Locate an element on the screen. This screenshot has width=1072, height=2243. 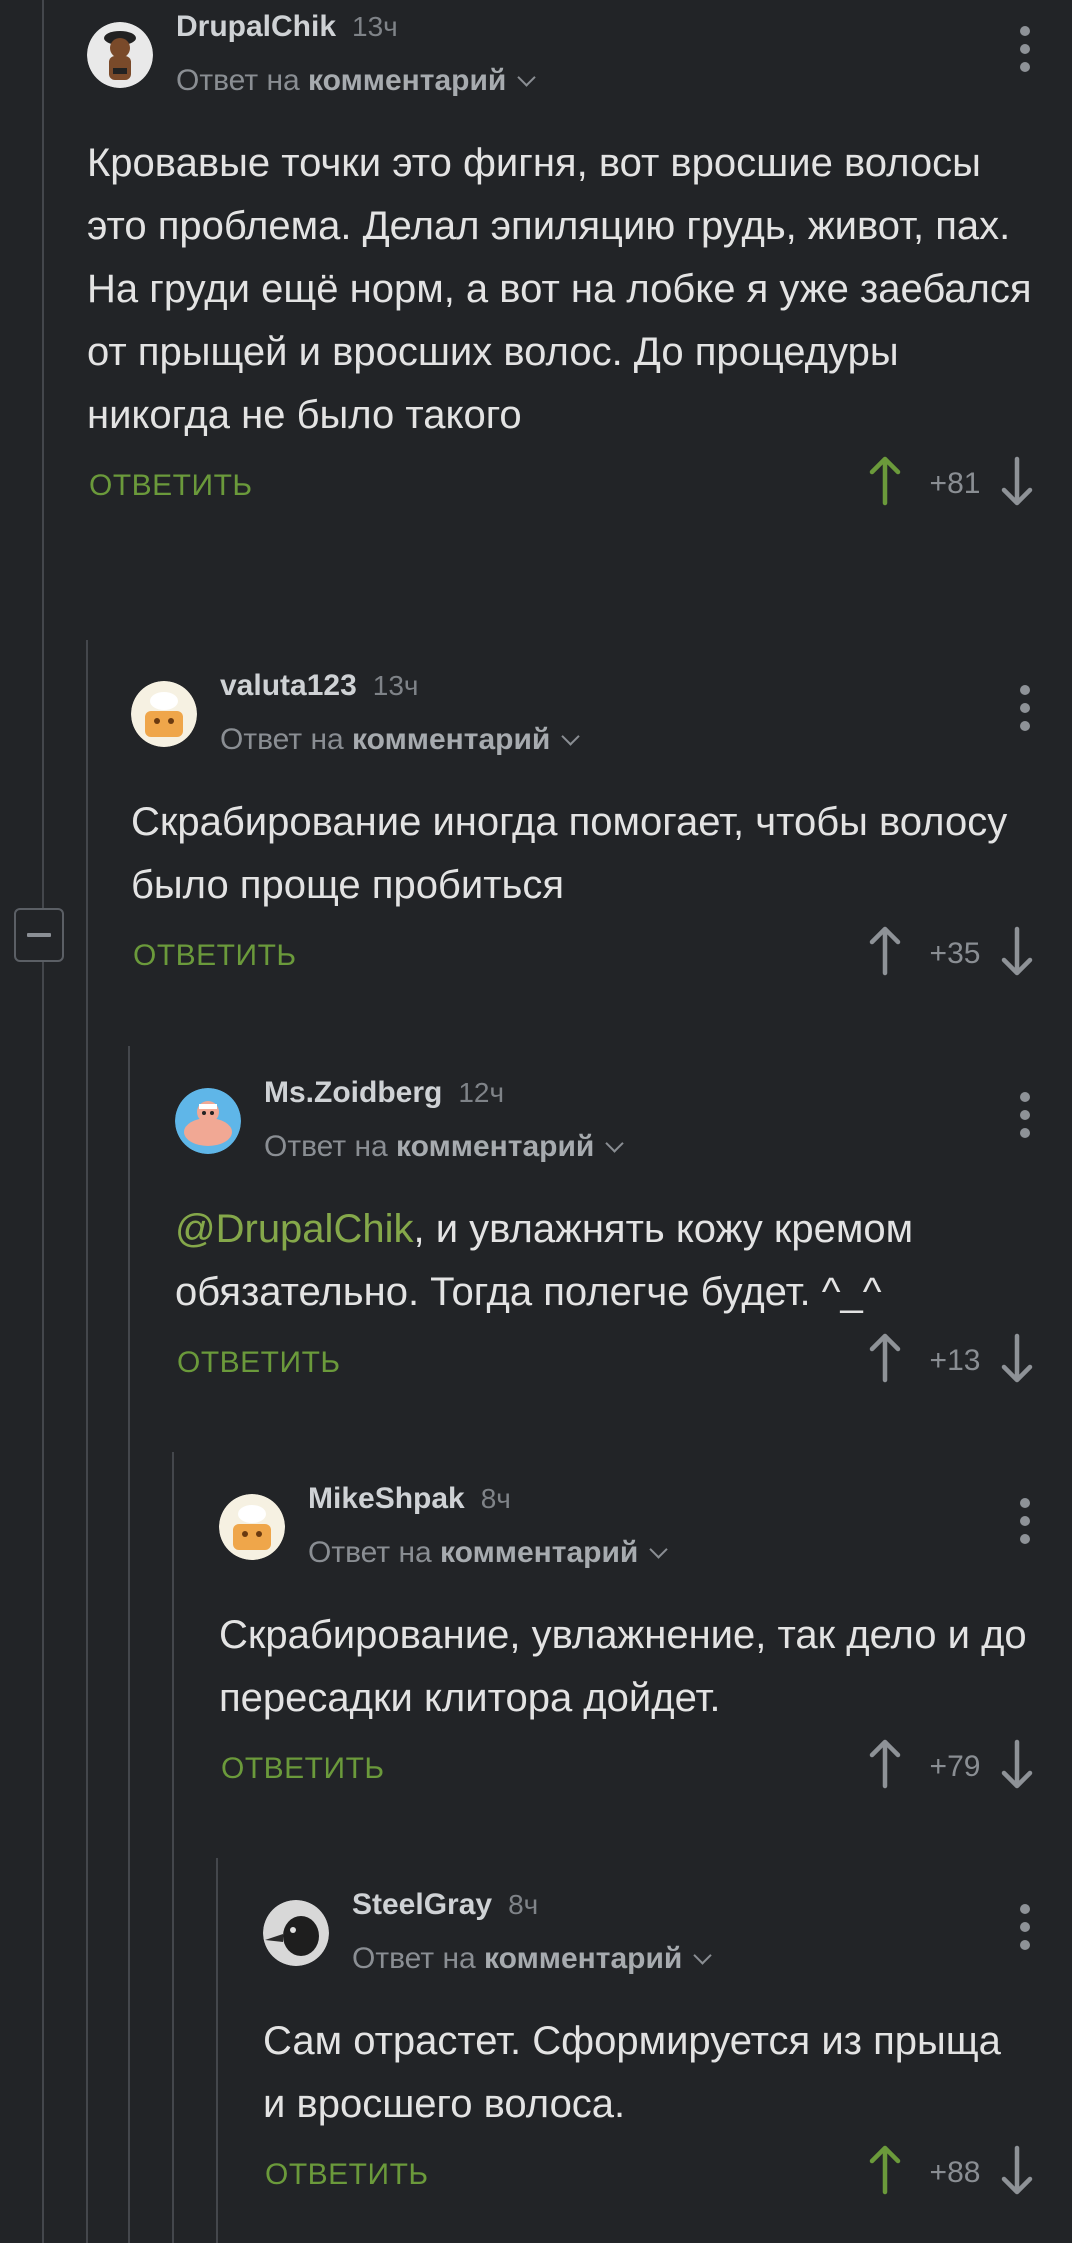
rating-value: +13 is located at coordinates (955, 1360).